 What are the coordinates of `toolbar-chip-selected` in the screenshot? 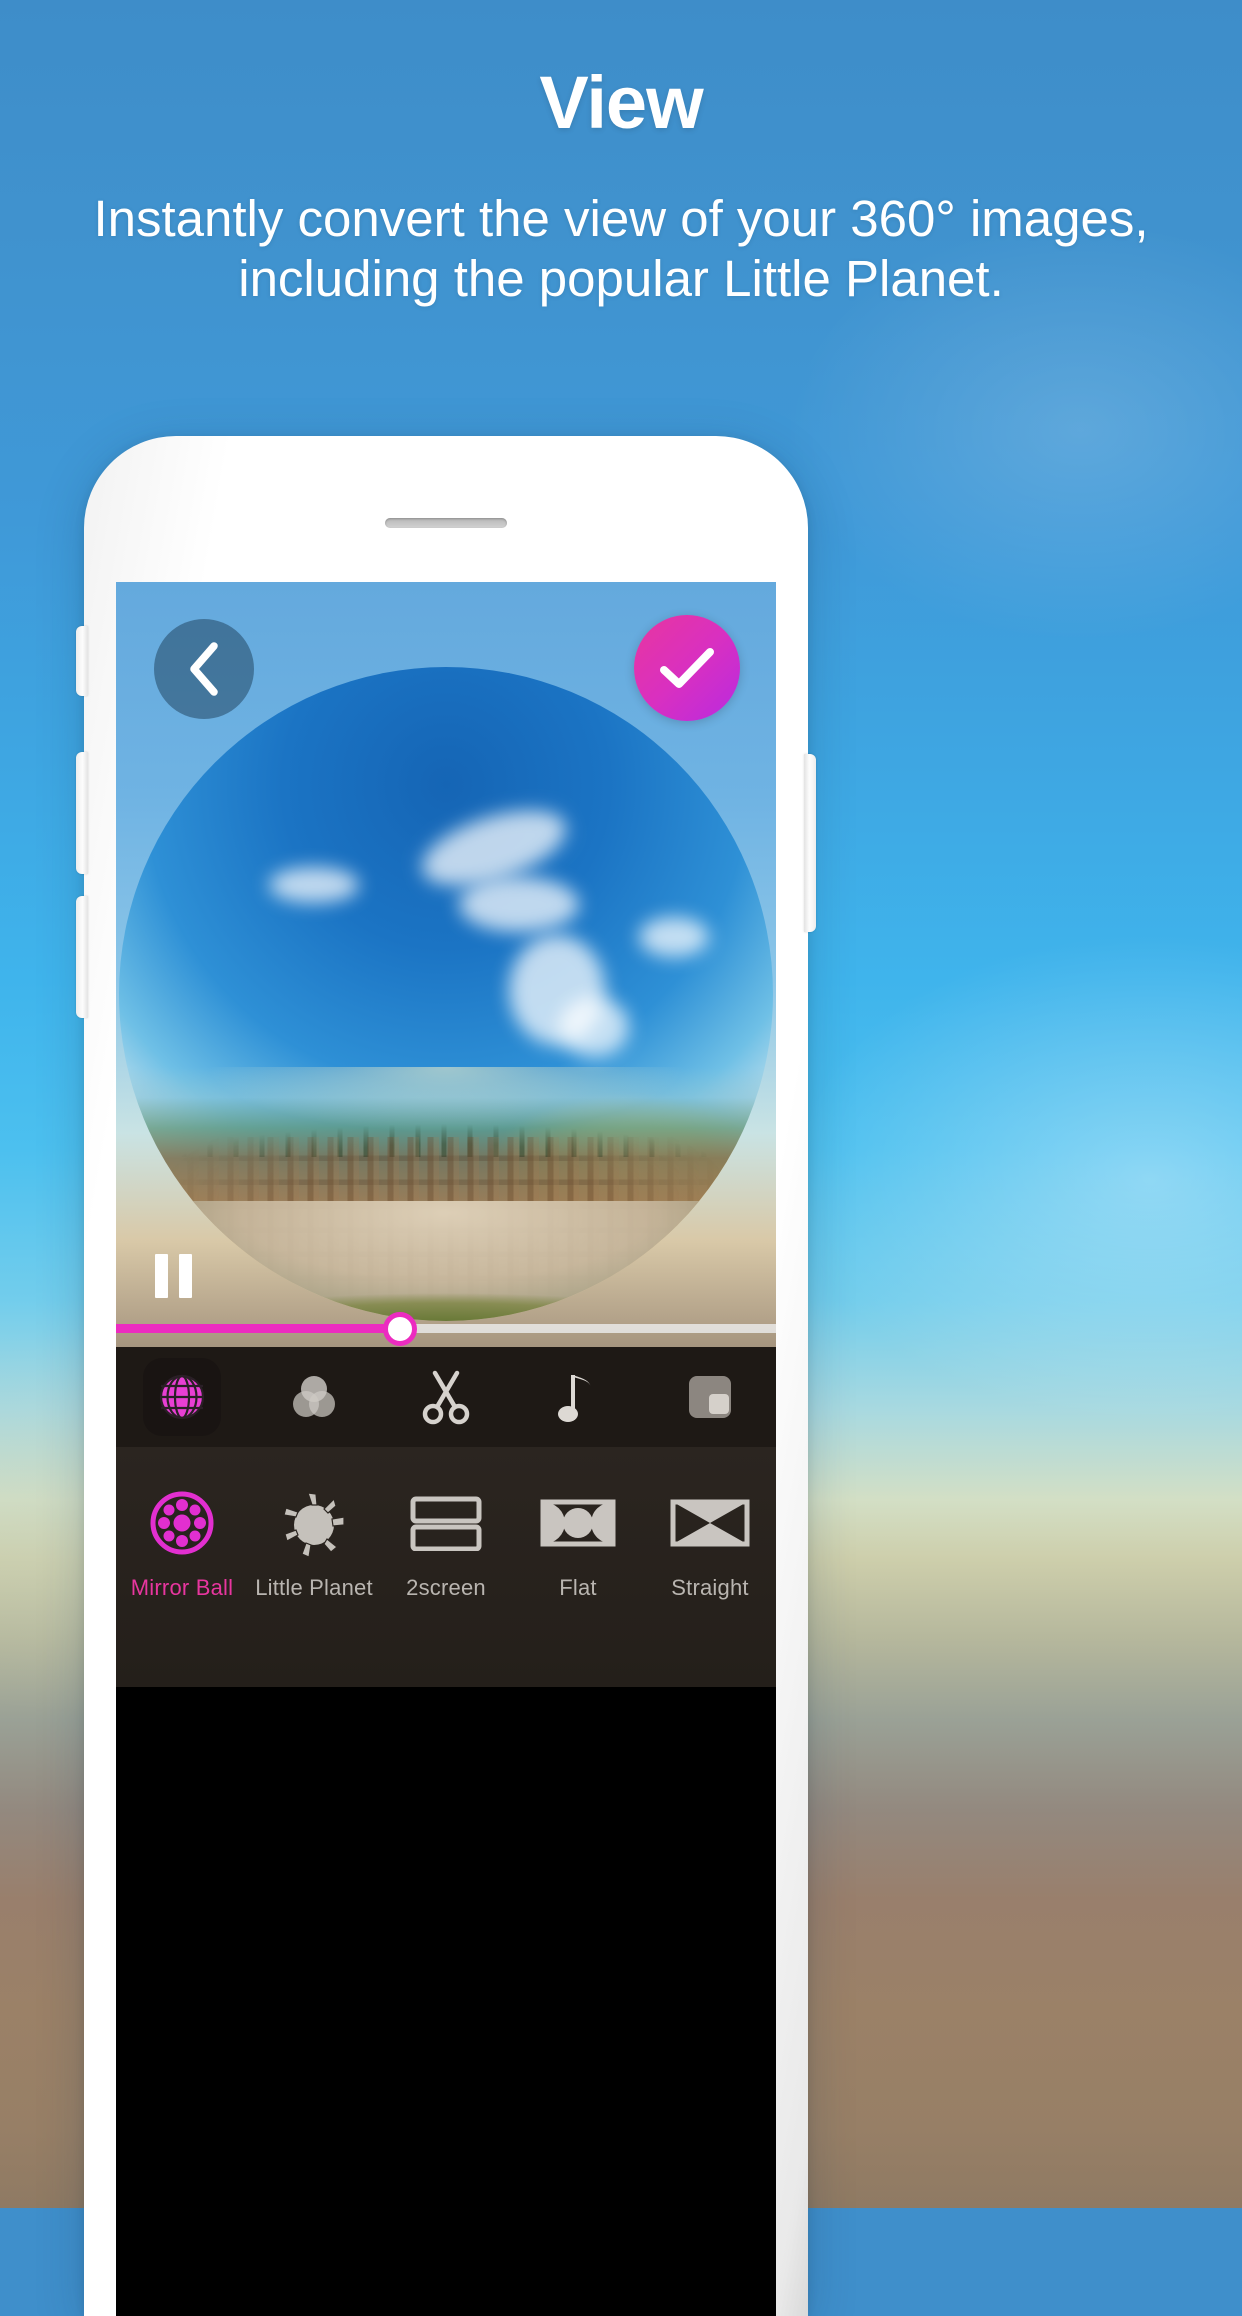 It's located at (182, 1397).